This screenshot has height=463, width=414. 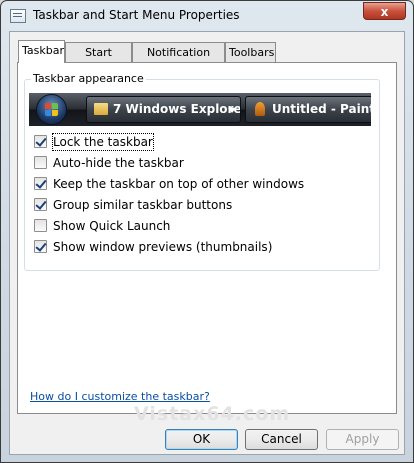 I want to click on group-label: Taskbar appearance, so click(x=88, y=78).